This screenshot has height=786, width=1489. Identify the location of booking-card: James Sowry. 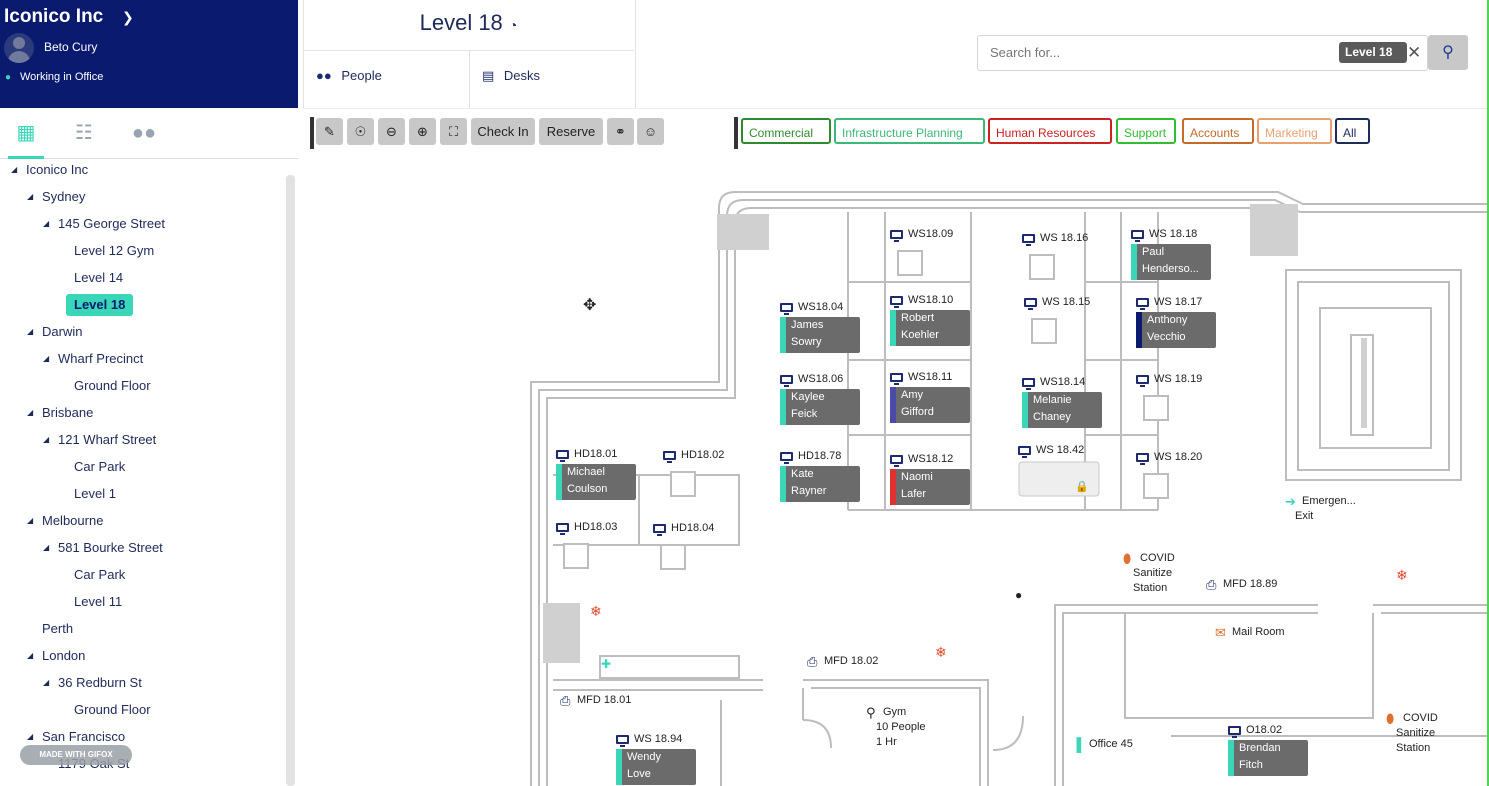
(820, 335).